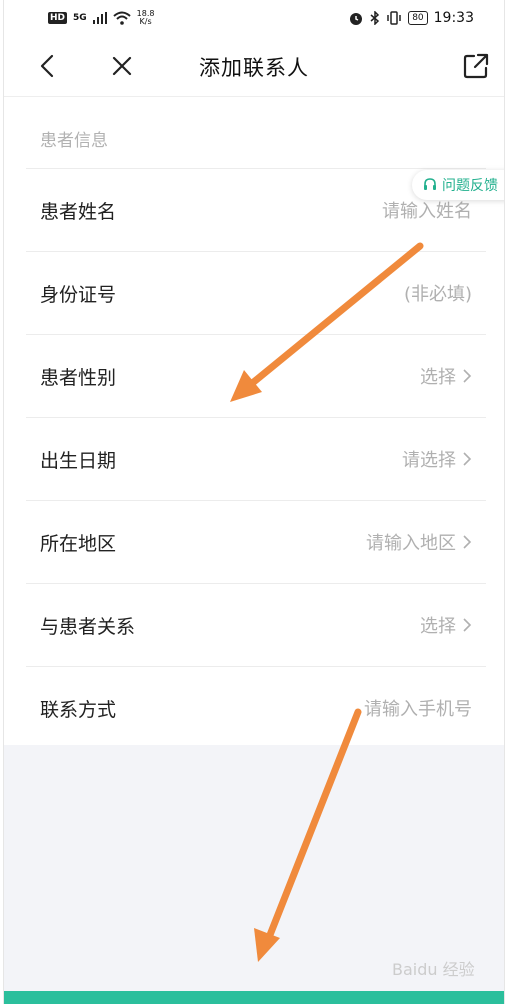  Describe the element at coordinates (256, 624) in the screenshot. I see `field-relationship: 与患者关系 选择` at that location.